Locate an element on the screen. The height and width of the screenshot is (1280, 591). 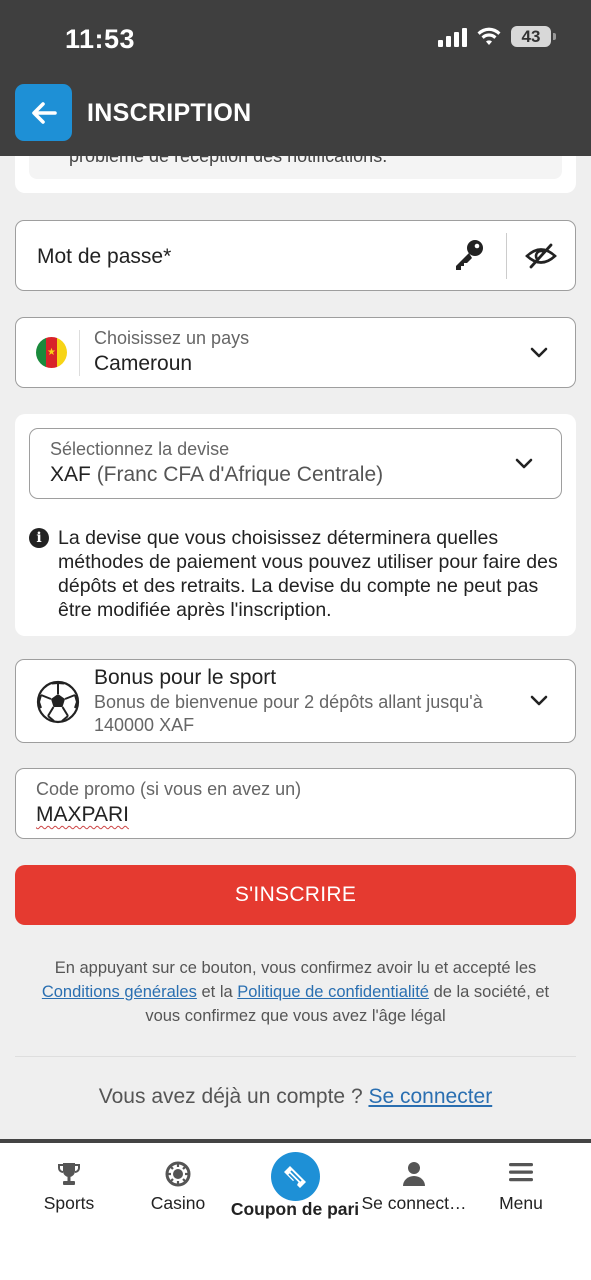
currency-code: XAF is located at coordinates (70, 474).